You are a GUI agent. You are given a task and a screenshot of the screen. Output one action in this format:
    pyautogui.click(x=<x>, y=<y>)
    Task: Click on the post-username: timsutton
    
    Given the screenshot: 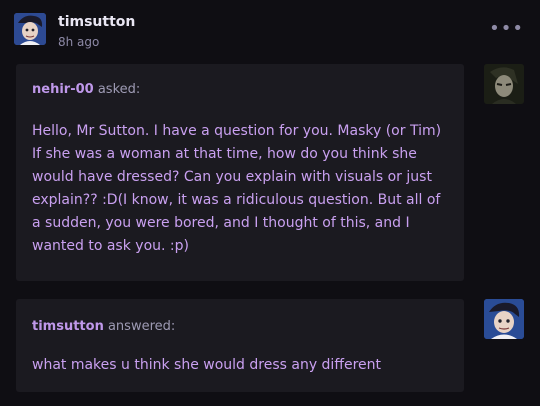 What is the action you would take?
    pyautogui.click(x=96, y=22)
    